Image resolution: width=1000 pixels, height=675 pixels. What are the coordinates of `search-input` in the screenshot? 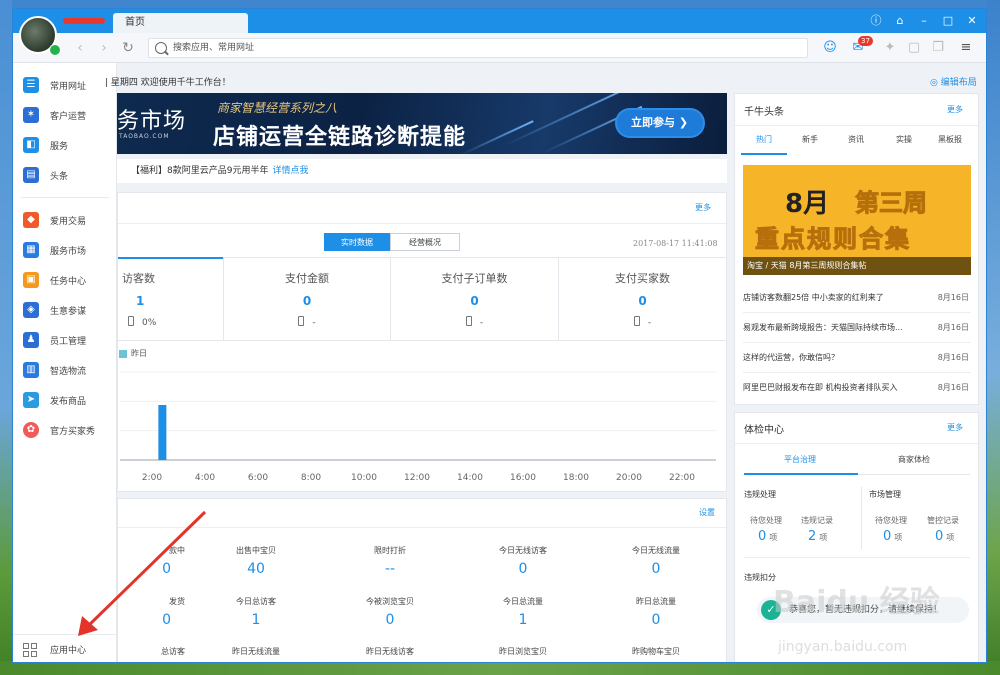 It's located at (473, 48).